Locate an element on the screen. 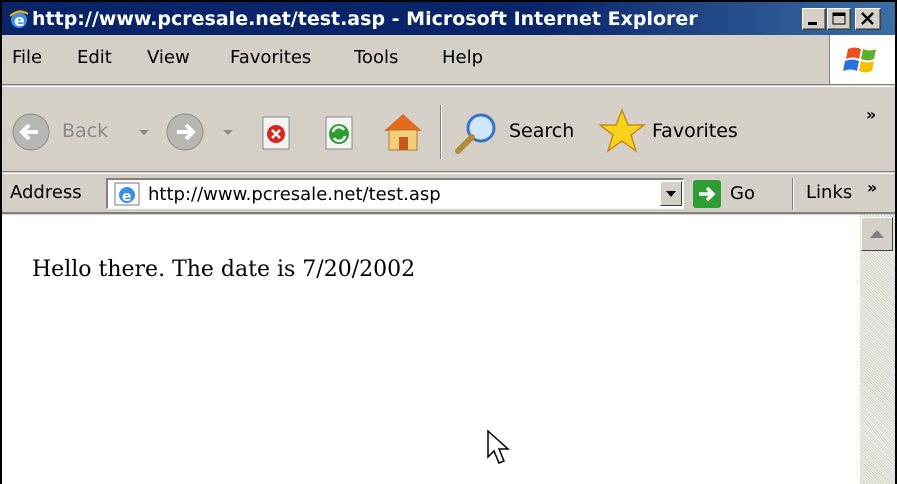 The width and height of the screenshot is (897, 484). favorites-button: Favorites is located at coordinates (676, 132).